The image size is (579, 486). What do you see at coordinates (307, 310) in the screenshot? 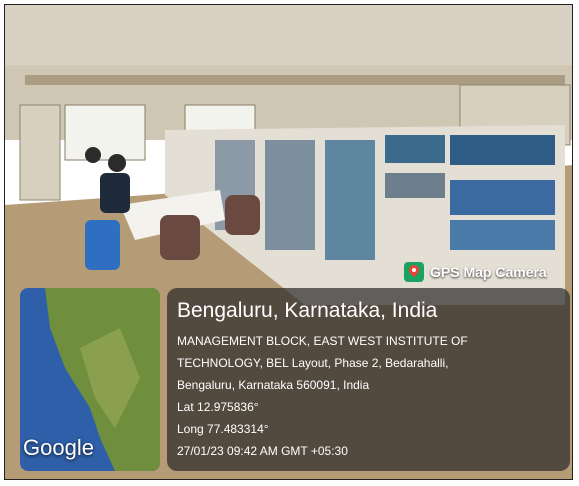
I see `city-line: Bengaluru, Karnataka, India` at bounding box center [307, 310].